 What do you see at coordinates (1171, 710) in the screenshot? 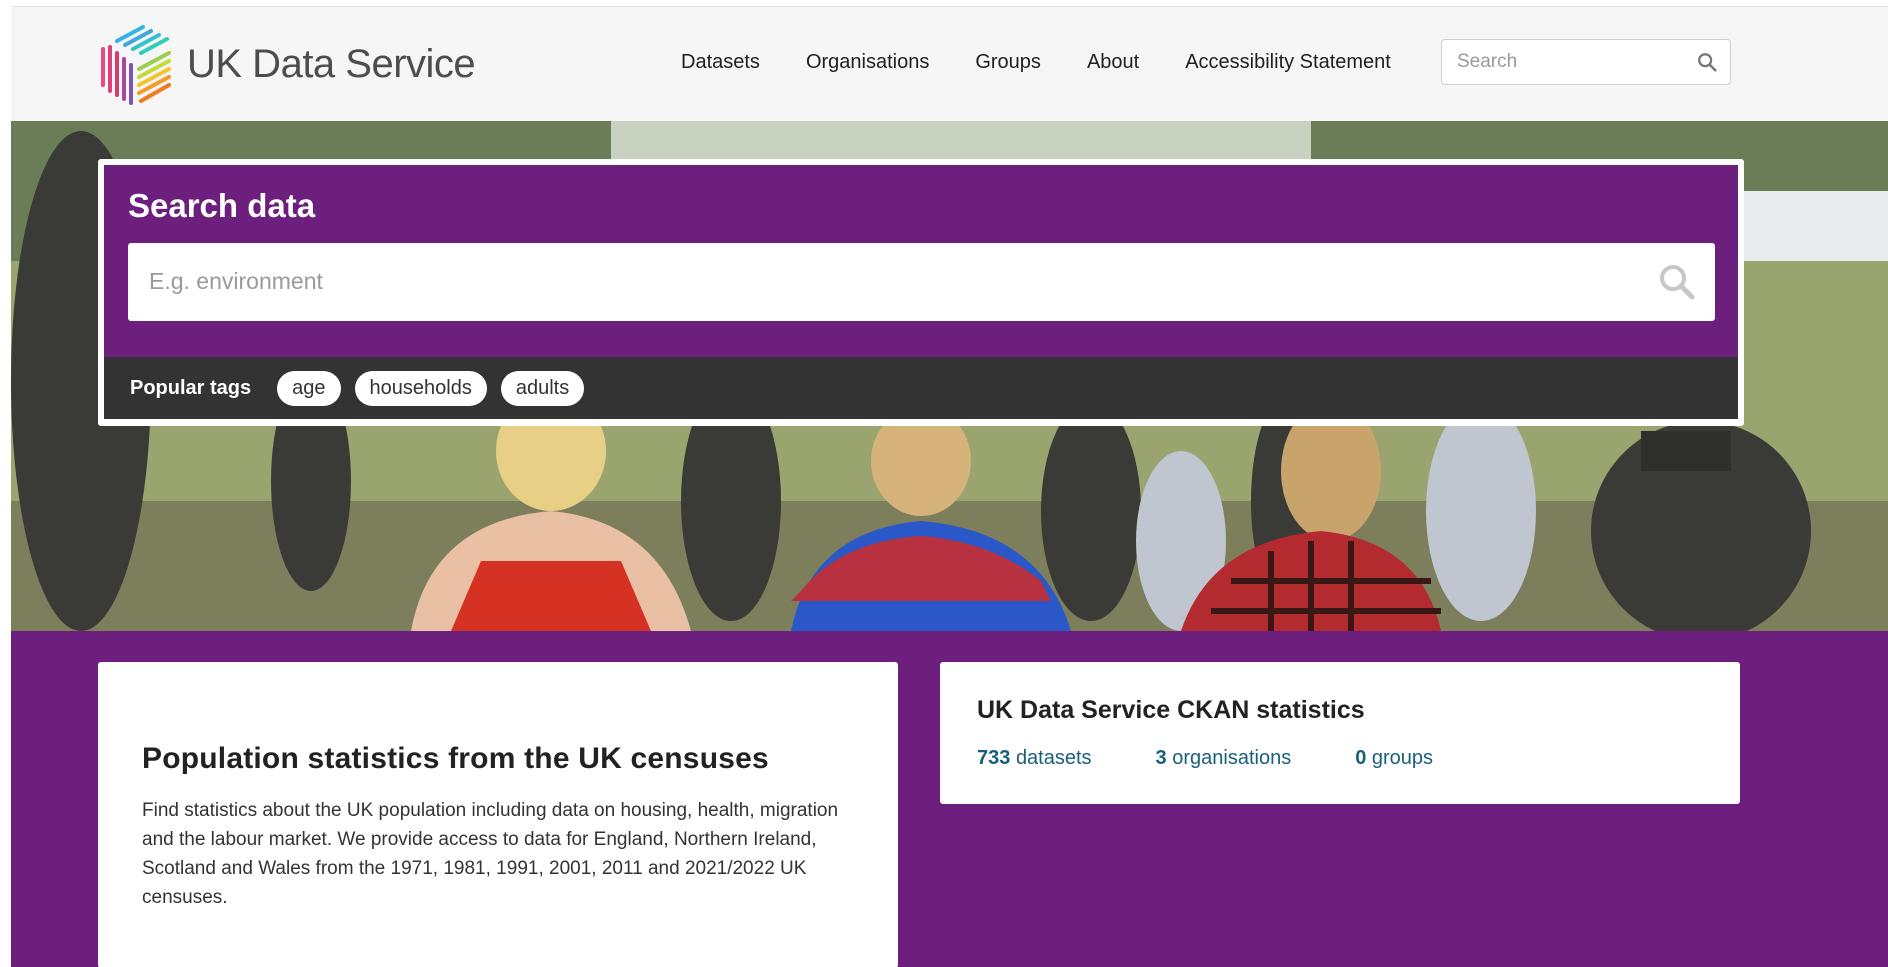
I see `ckan-statistics-title: UK Data Service CKAN statistics` at bounding box center [1171, 710].